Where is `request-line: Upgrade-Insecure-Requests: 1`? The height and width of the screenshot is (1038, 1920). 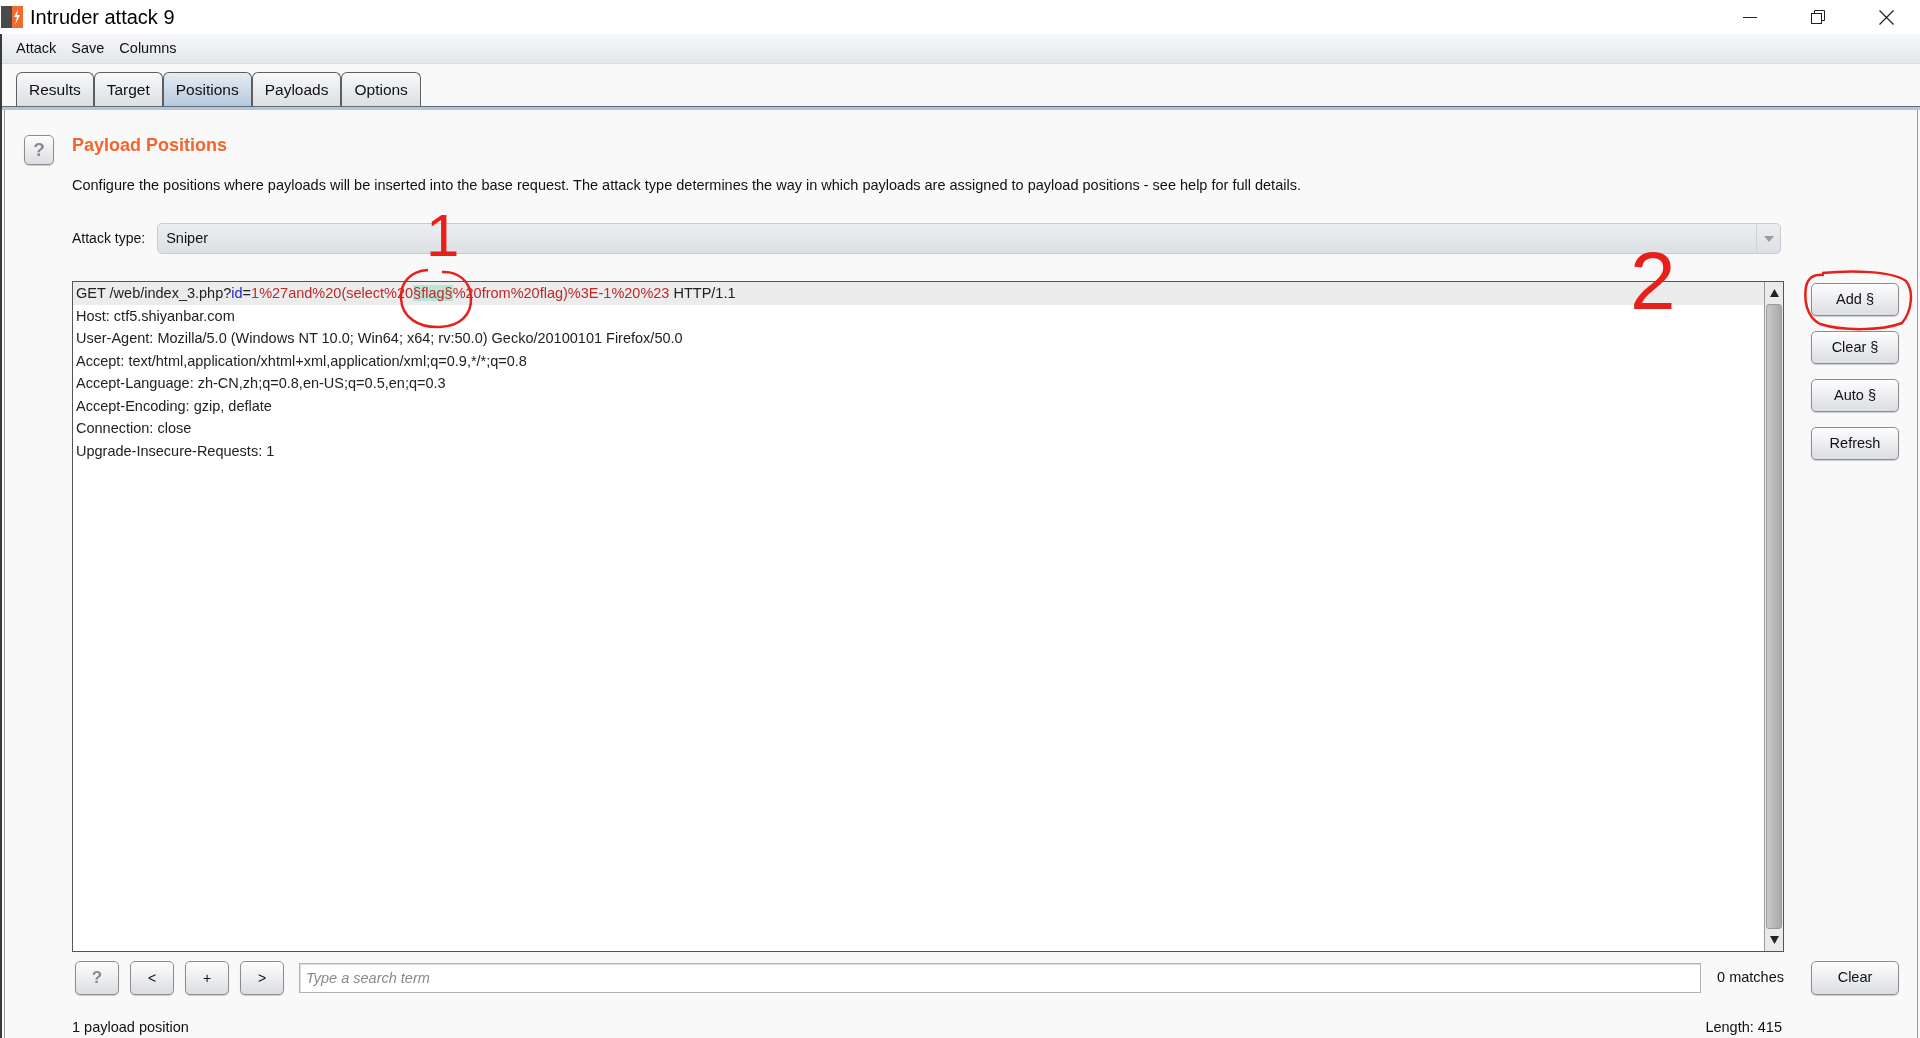 request-line: Upgrade-Insecure-Requests: 1 is located at coordinates (175, 451).